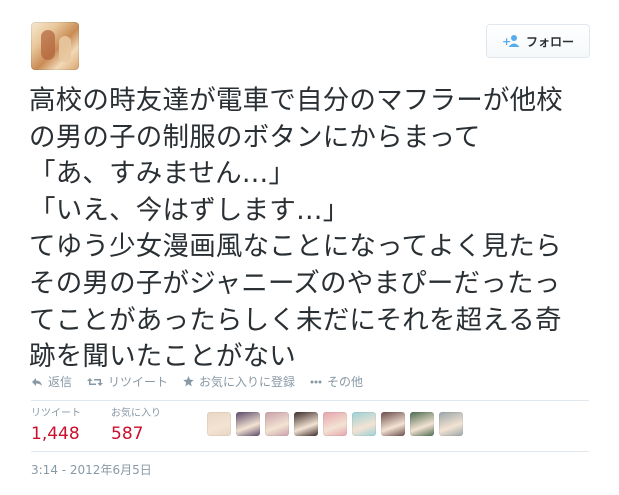 This screenshot has width=619, height=495. I want to click on tweet-stats: リツイート 1,448 お気に入り 587, so click(111, 427).